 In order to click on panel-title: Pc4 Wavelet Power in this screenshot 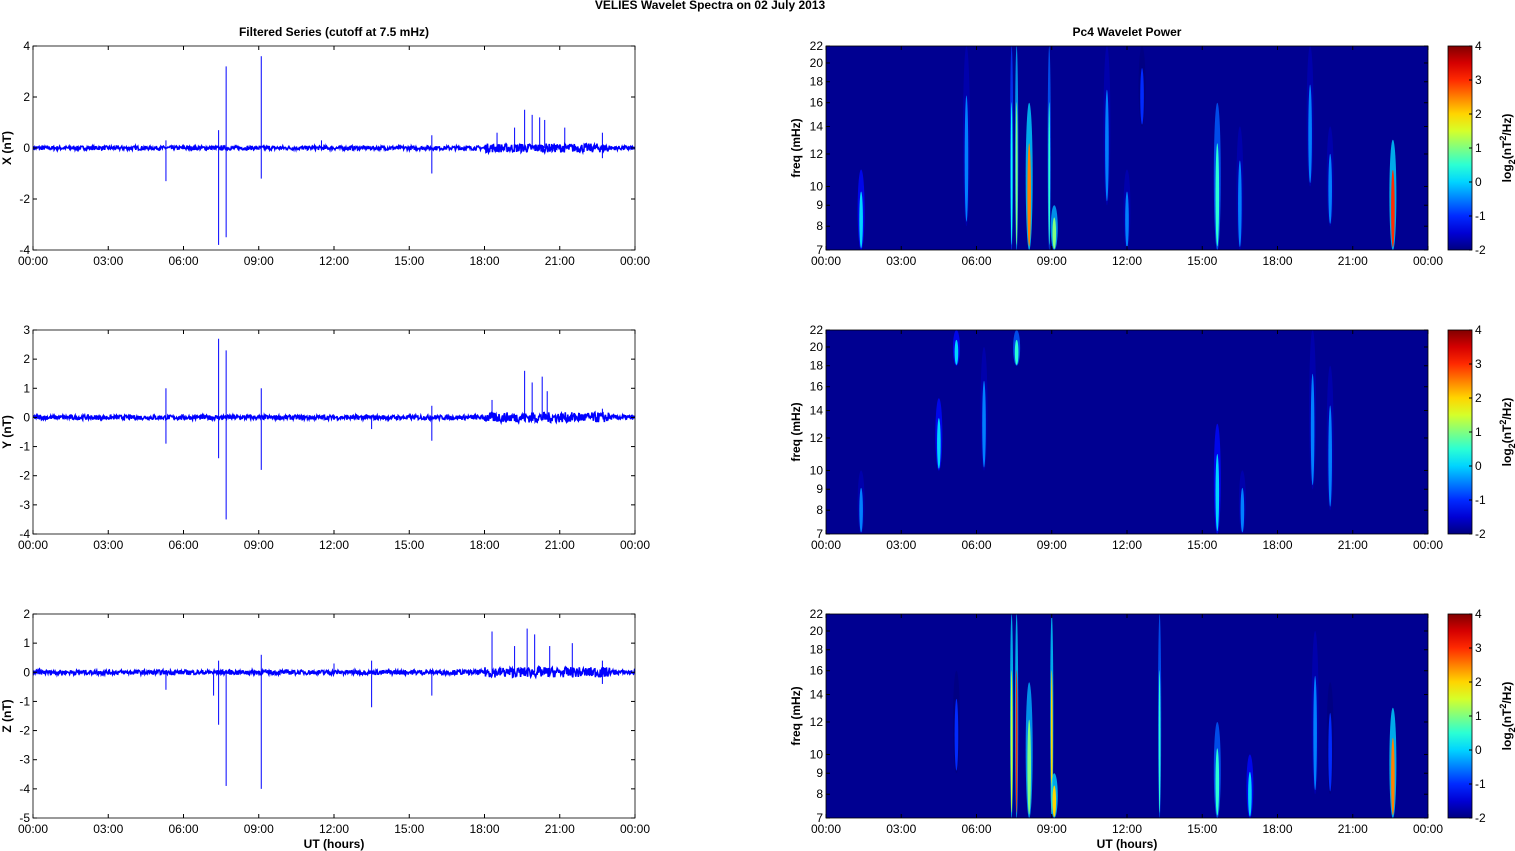, I will do `click(1127, 32)`.